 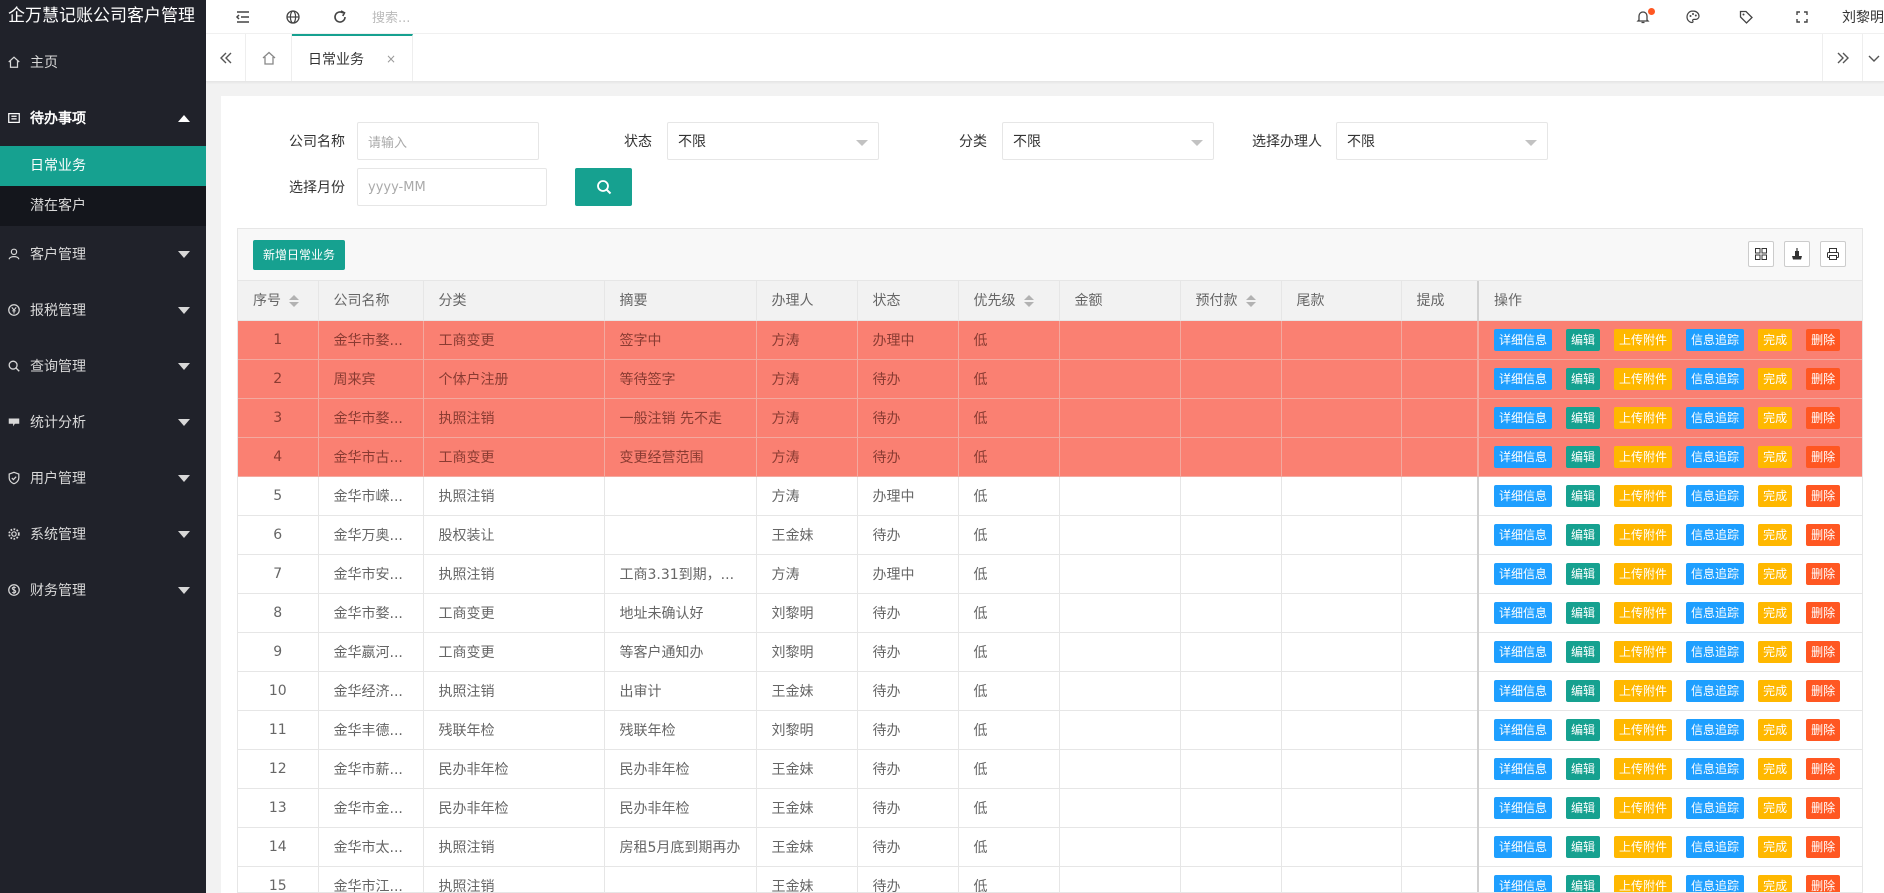 I want to click on sidebar-item-tax: 报税管理, so click(x=103, y=310).